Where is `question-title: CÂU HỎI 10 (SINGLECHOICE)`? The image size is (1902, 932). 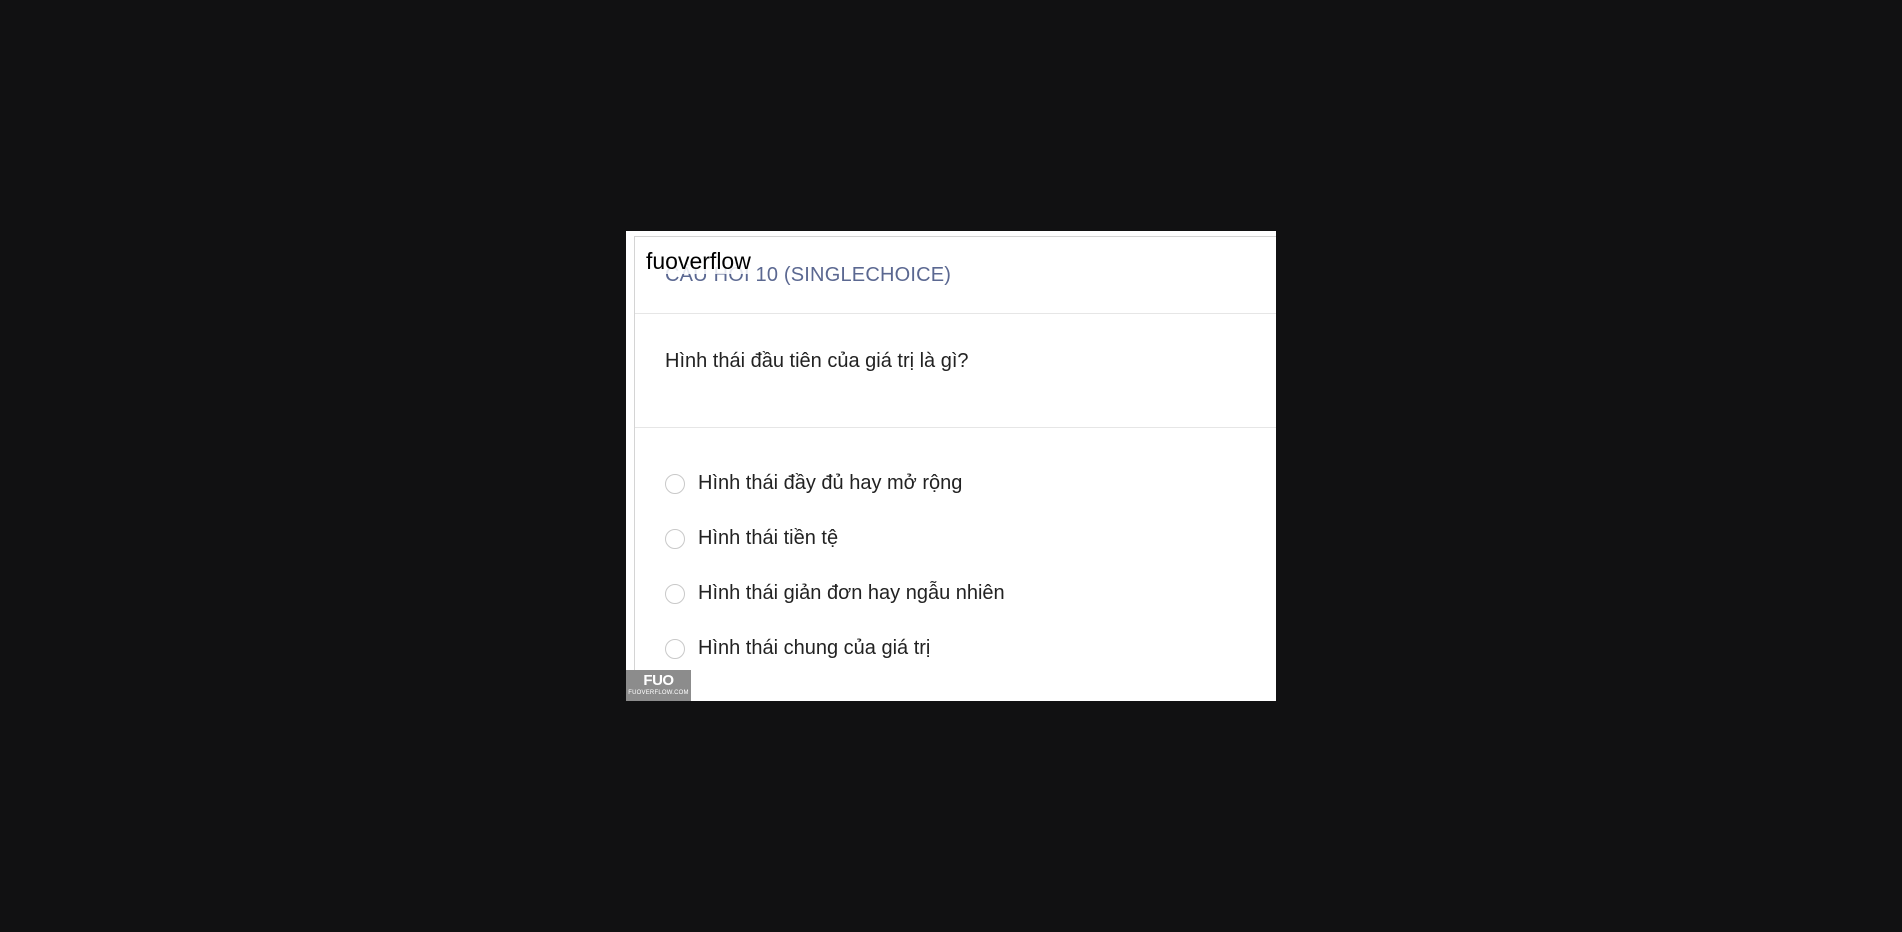
question-title: CÂU HỎI 10 (SINGLECHOICE) is located at coordinates (808, 275).